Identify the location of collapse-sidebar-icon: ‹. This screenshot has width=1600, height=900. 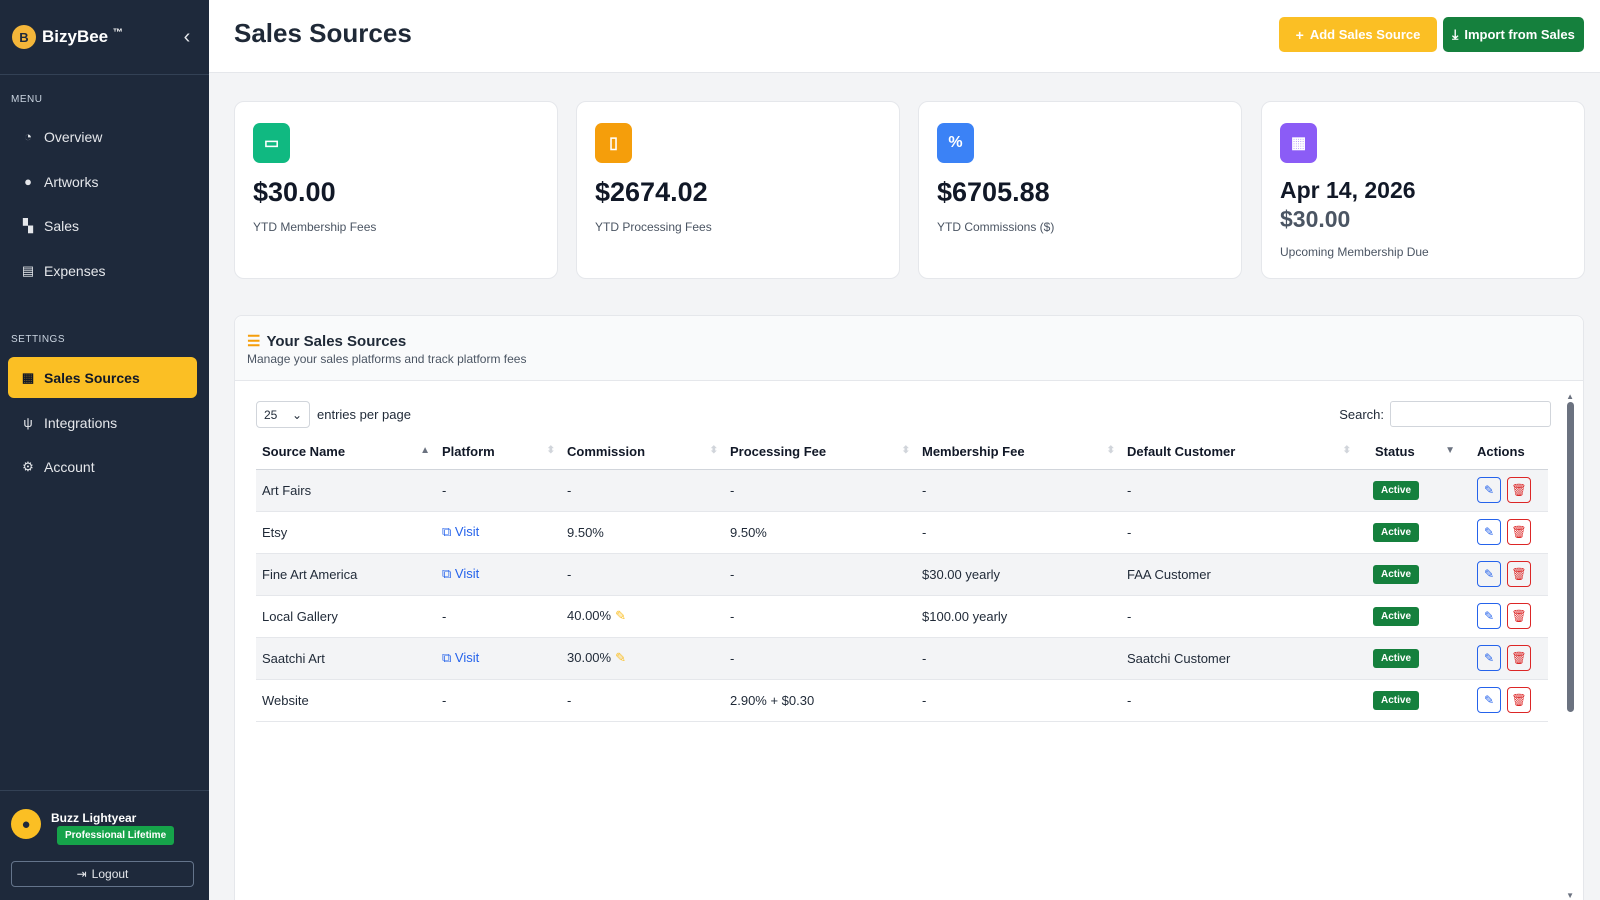
(187, 37).